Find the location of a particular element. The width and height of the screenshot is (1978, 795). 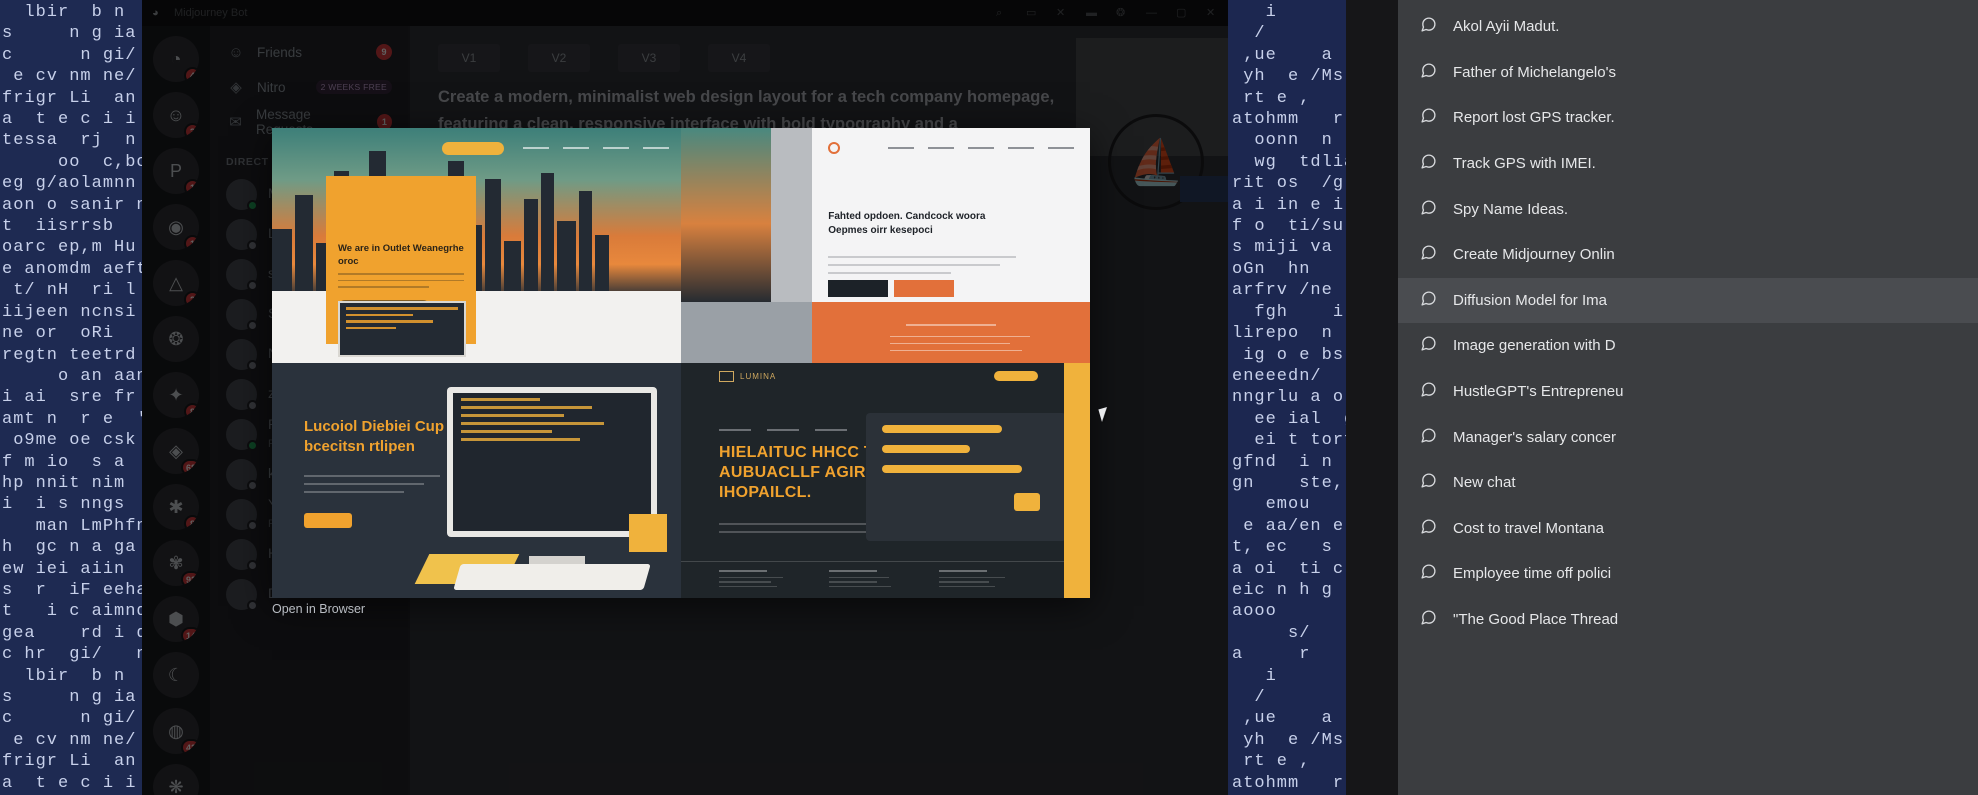

open-in-browser-link: Open in Browser is located at coordinates (318, 609).